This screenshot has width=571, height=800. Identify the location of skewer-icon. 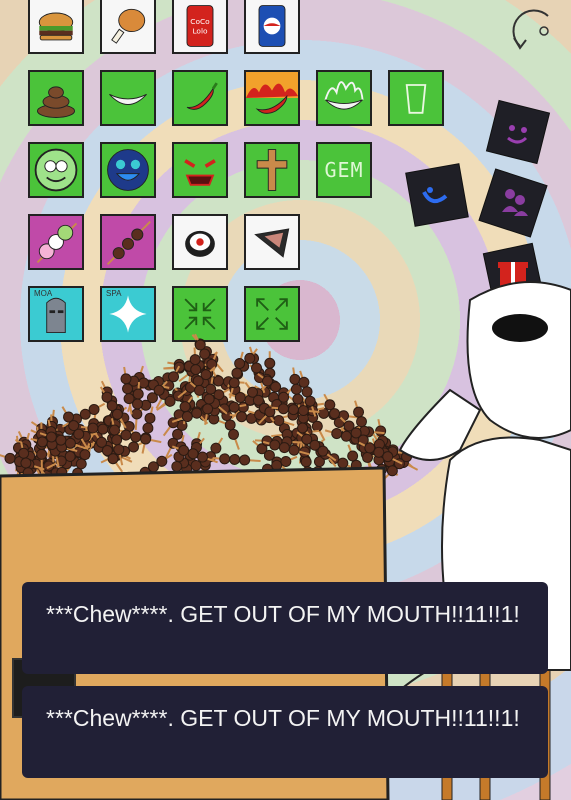
(128, 242).